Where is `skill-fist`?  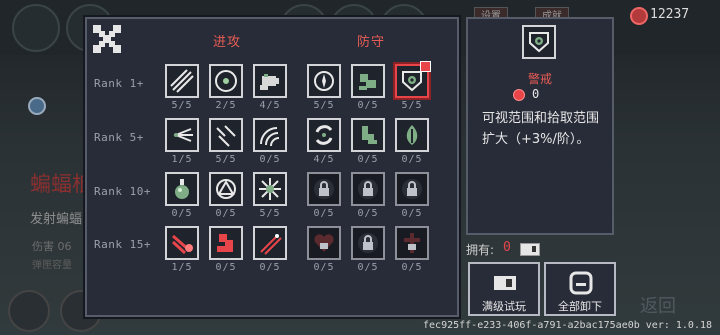
skill-fist is located at coordinates (270, 81).